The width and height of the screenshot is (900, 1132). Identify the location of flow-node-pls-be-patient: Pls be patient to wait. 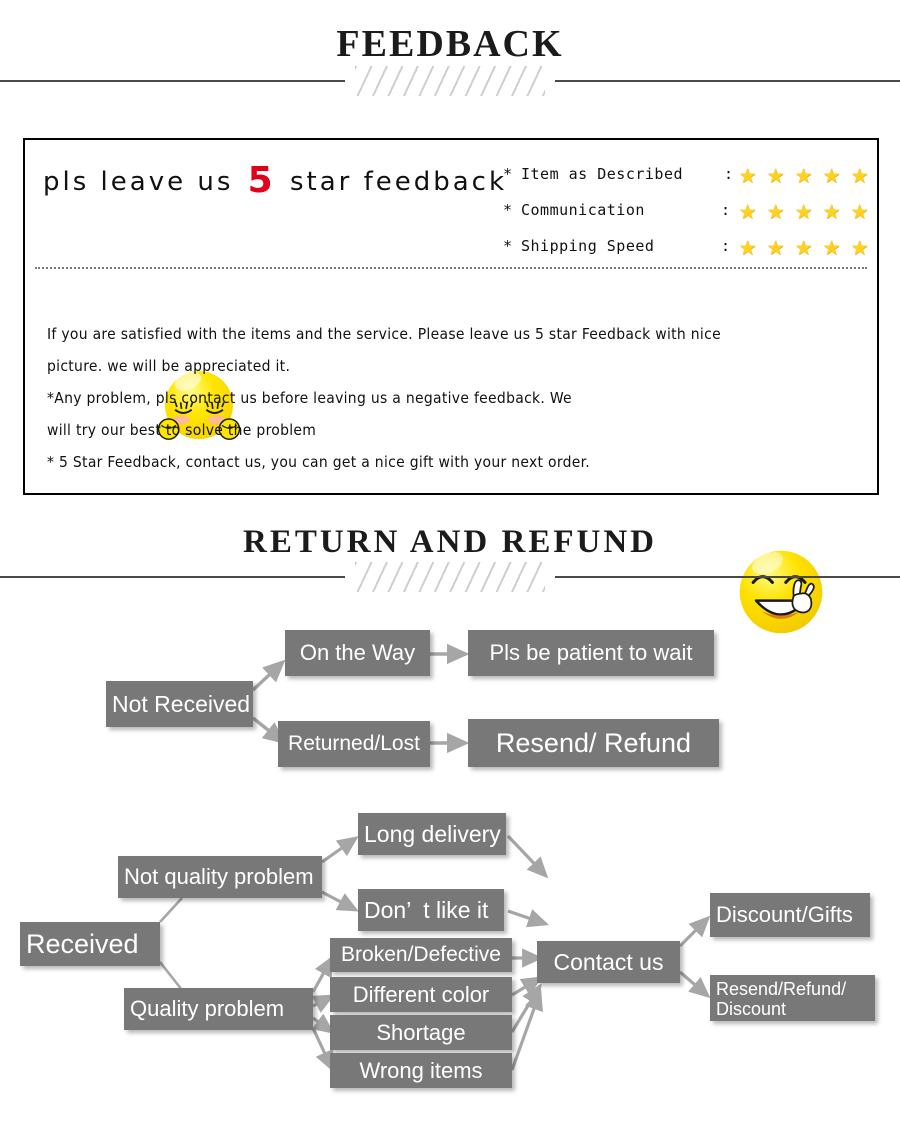
(591, 653).